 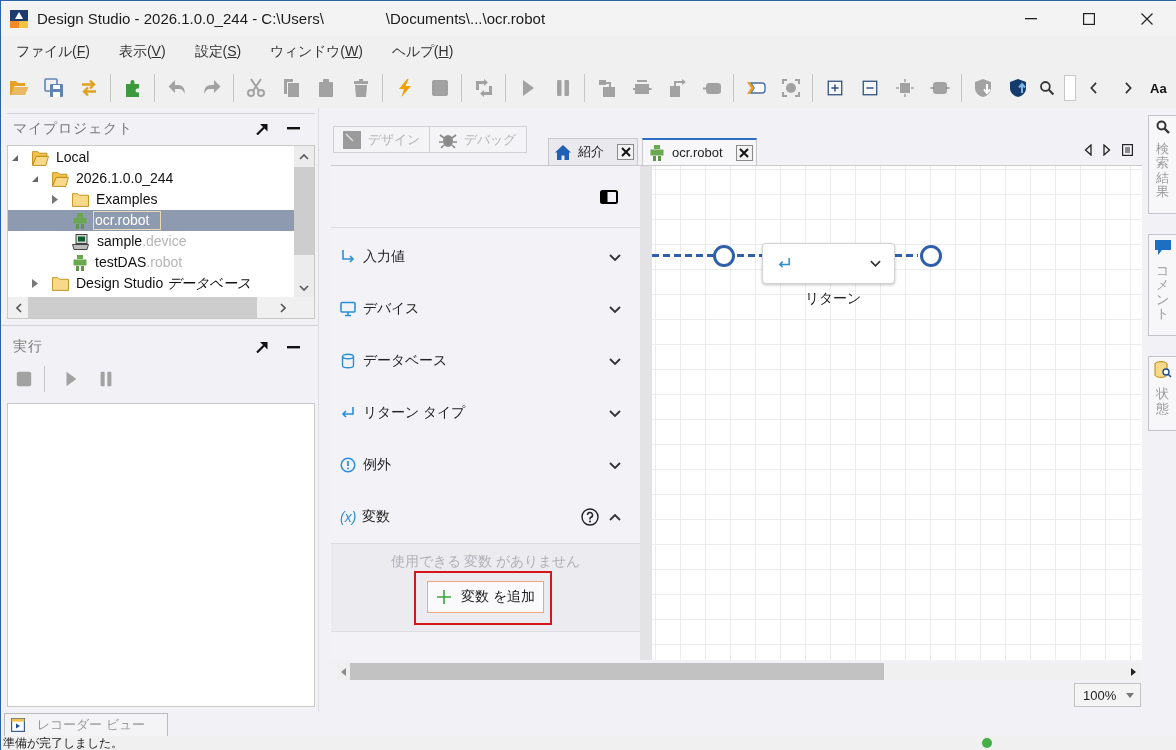 What do you see at coordinates (465, 18) in the screenshot?
I see `window-title: \Documents\...\ocr.robot` at bounding box center [465, 18].